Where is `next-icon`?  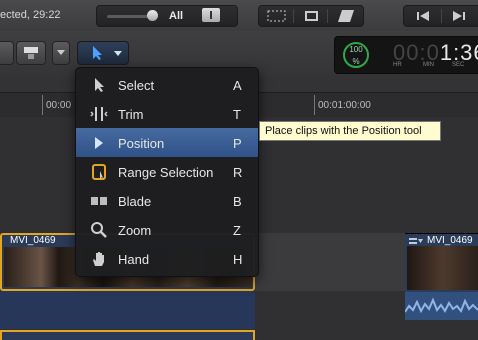 next-icon is located at coordinates (458, 16).